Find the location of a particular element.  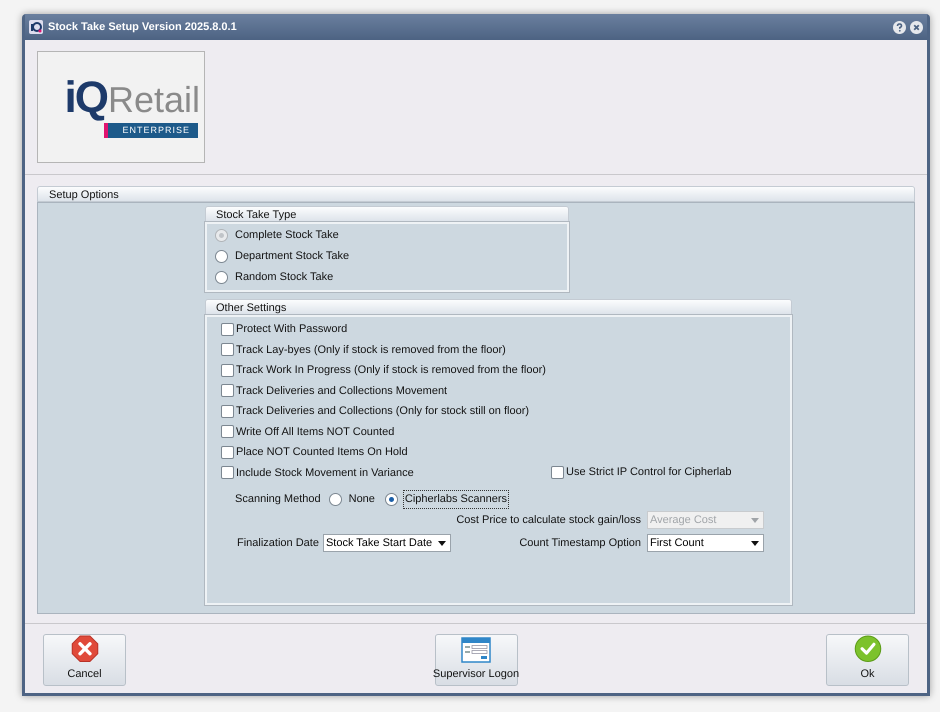

field-label: Scanning Method is located at coordinates (278, 500).